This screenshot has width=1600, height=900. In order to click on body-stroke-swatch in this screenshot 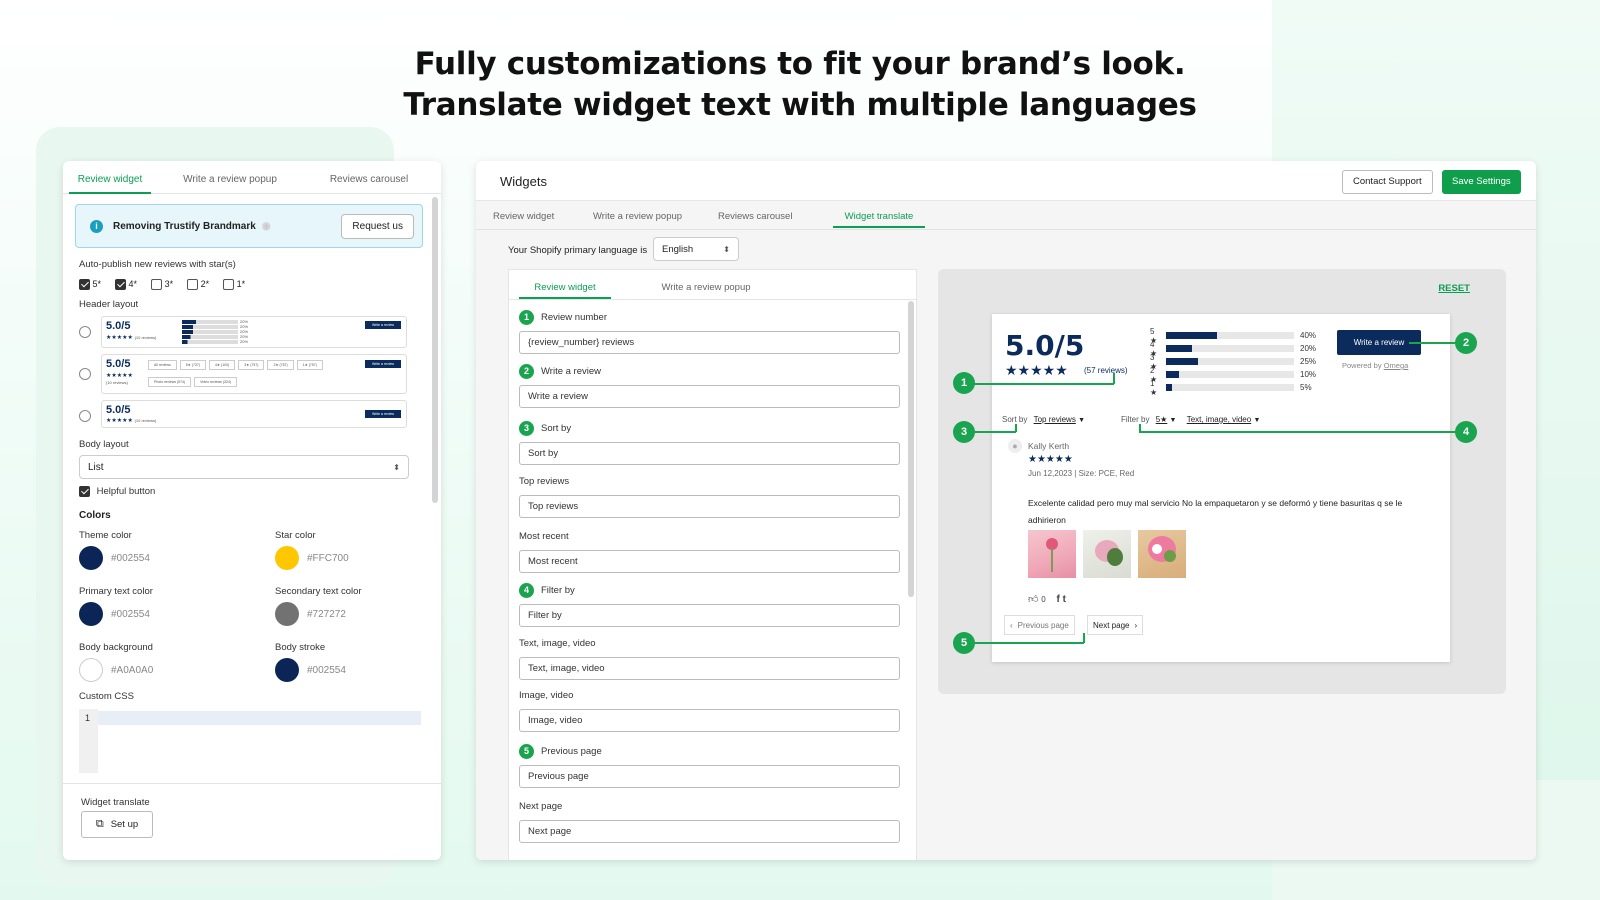, I will do `click(287, 670)`.